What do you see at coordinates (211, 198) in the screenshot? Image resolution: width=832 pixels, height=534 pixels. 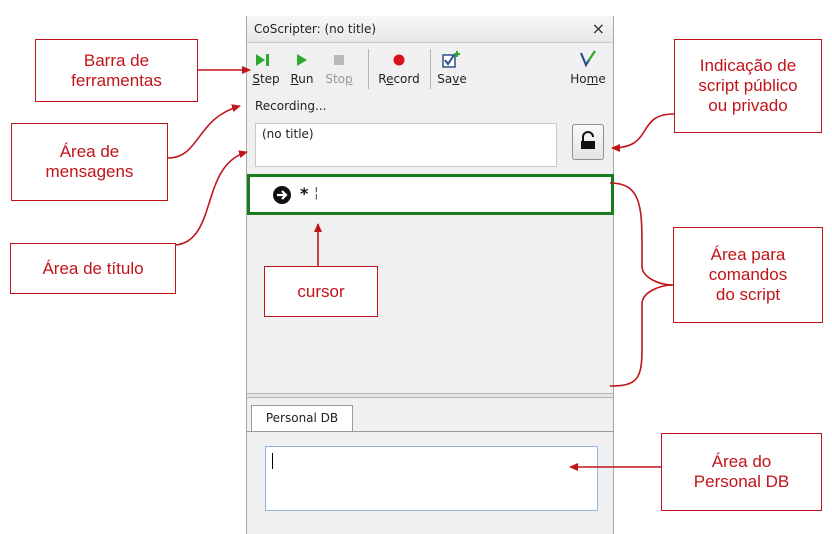 I see `arrow-title` at bounding box center [211, 198].